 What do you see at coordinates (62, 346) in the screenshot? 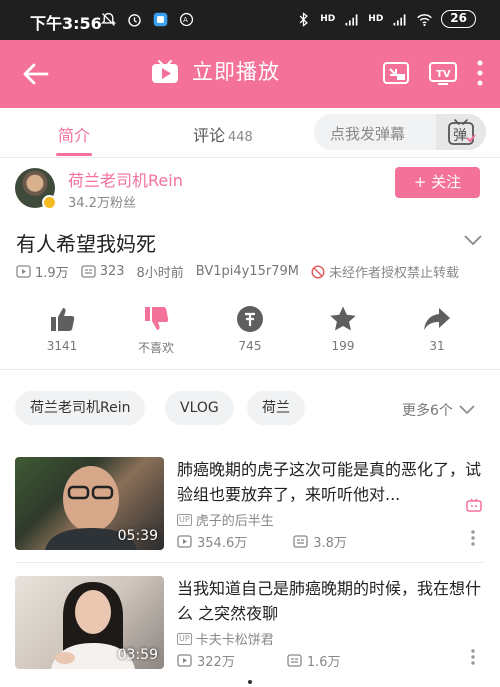
I see `like-count: 3141` at bounding box center [62, 346].